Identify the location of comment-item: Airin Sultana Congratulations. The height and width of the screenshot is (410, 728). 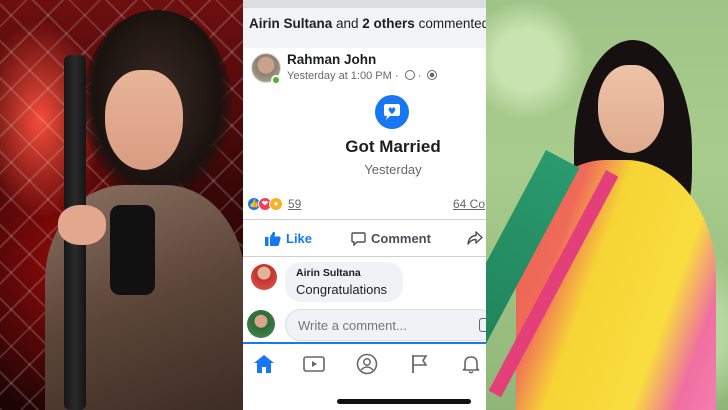
(364, 284).